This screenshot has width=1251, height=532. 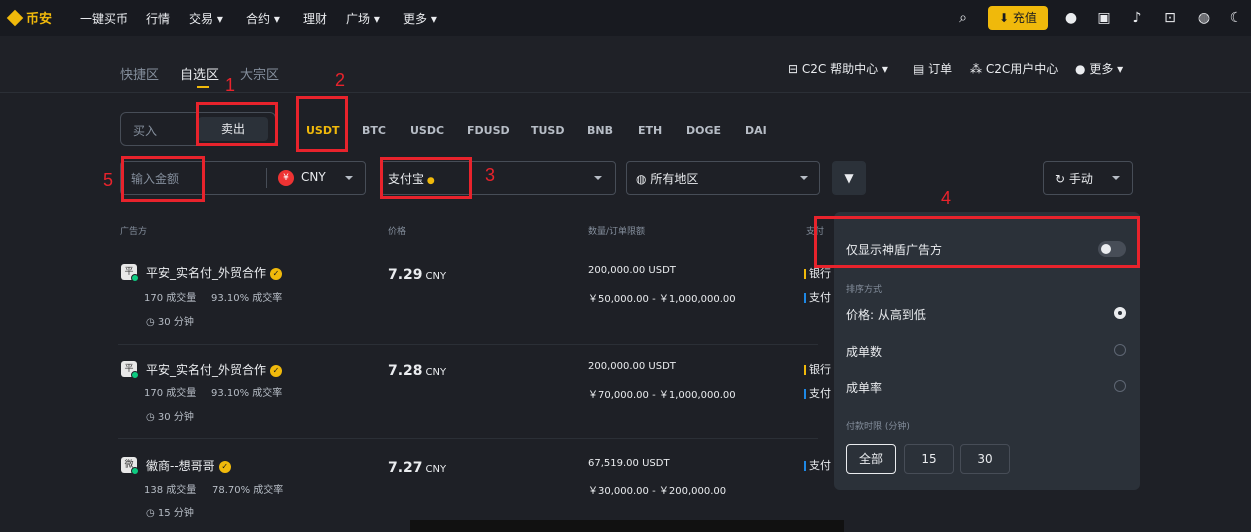 What do you see at coordinates (650, 130) in the screenshot?
I see `coin-eth: ETH` at bounding box center [650, 130].